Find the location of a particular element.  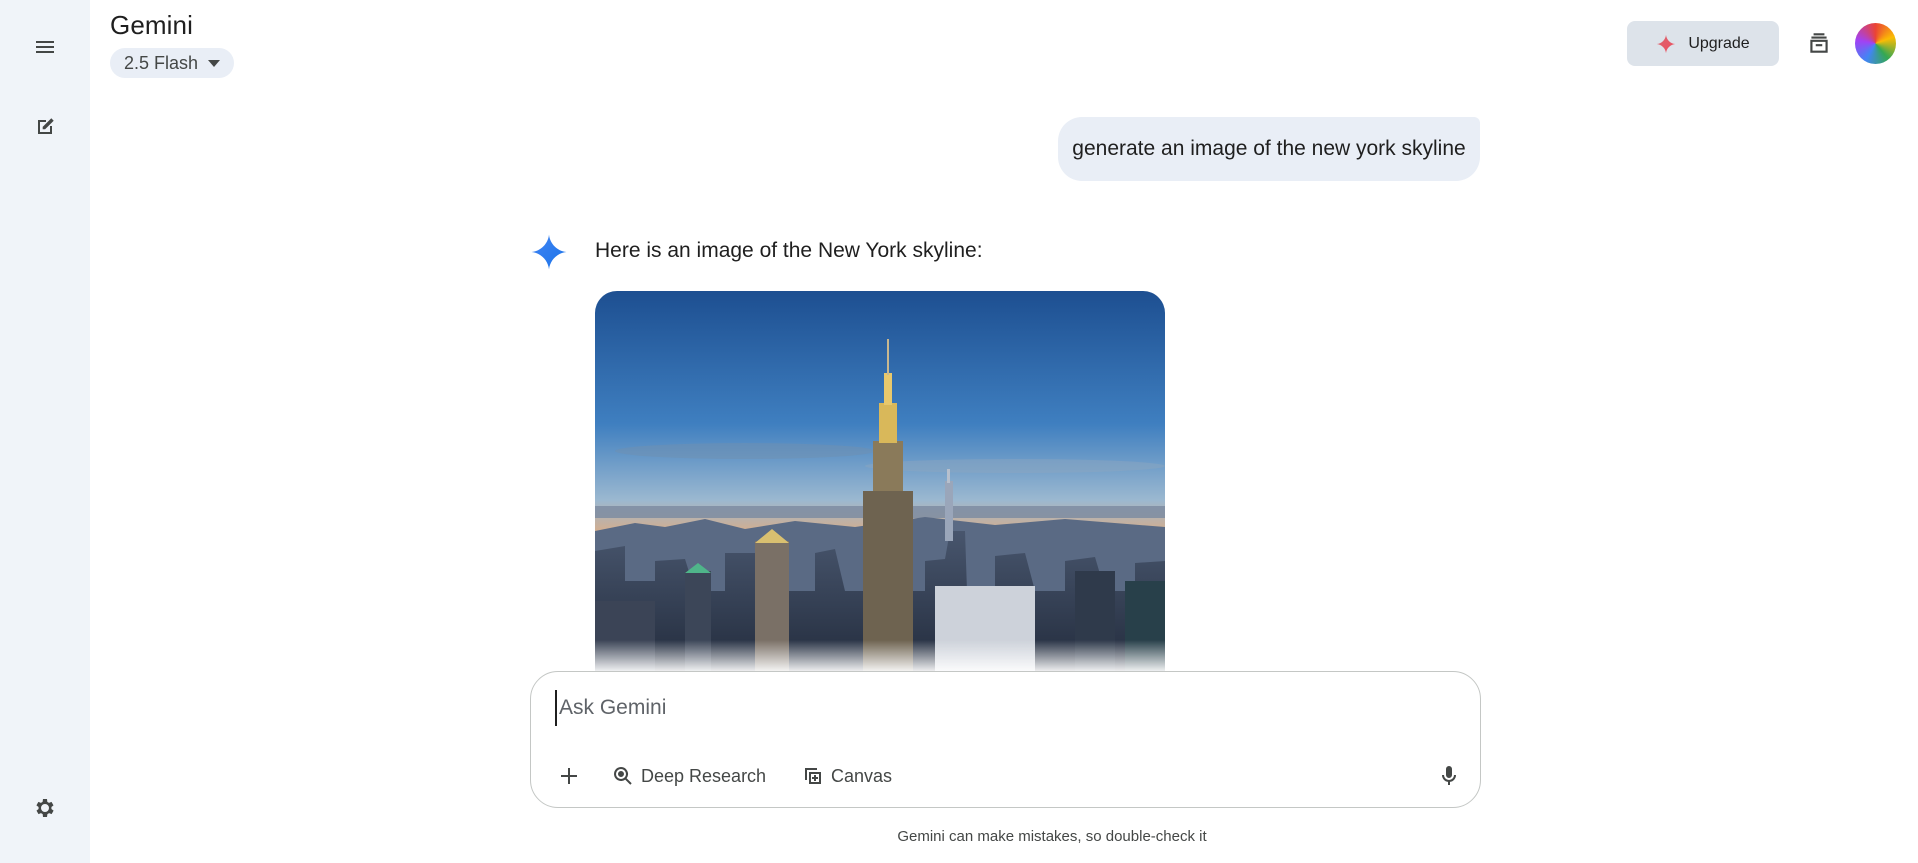

edit-icon is located at coordinates (46, 126).